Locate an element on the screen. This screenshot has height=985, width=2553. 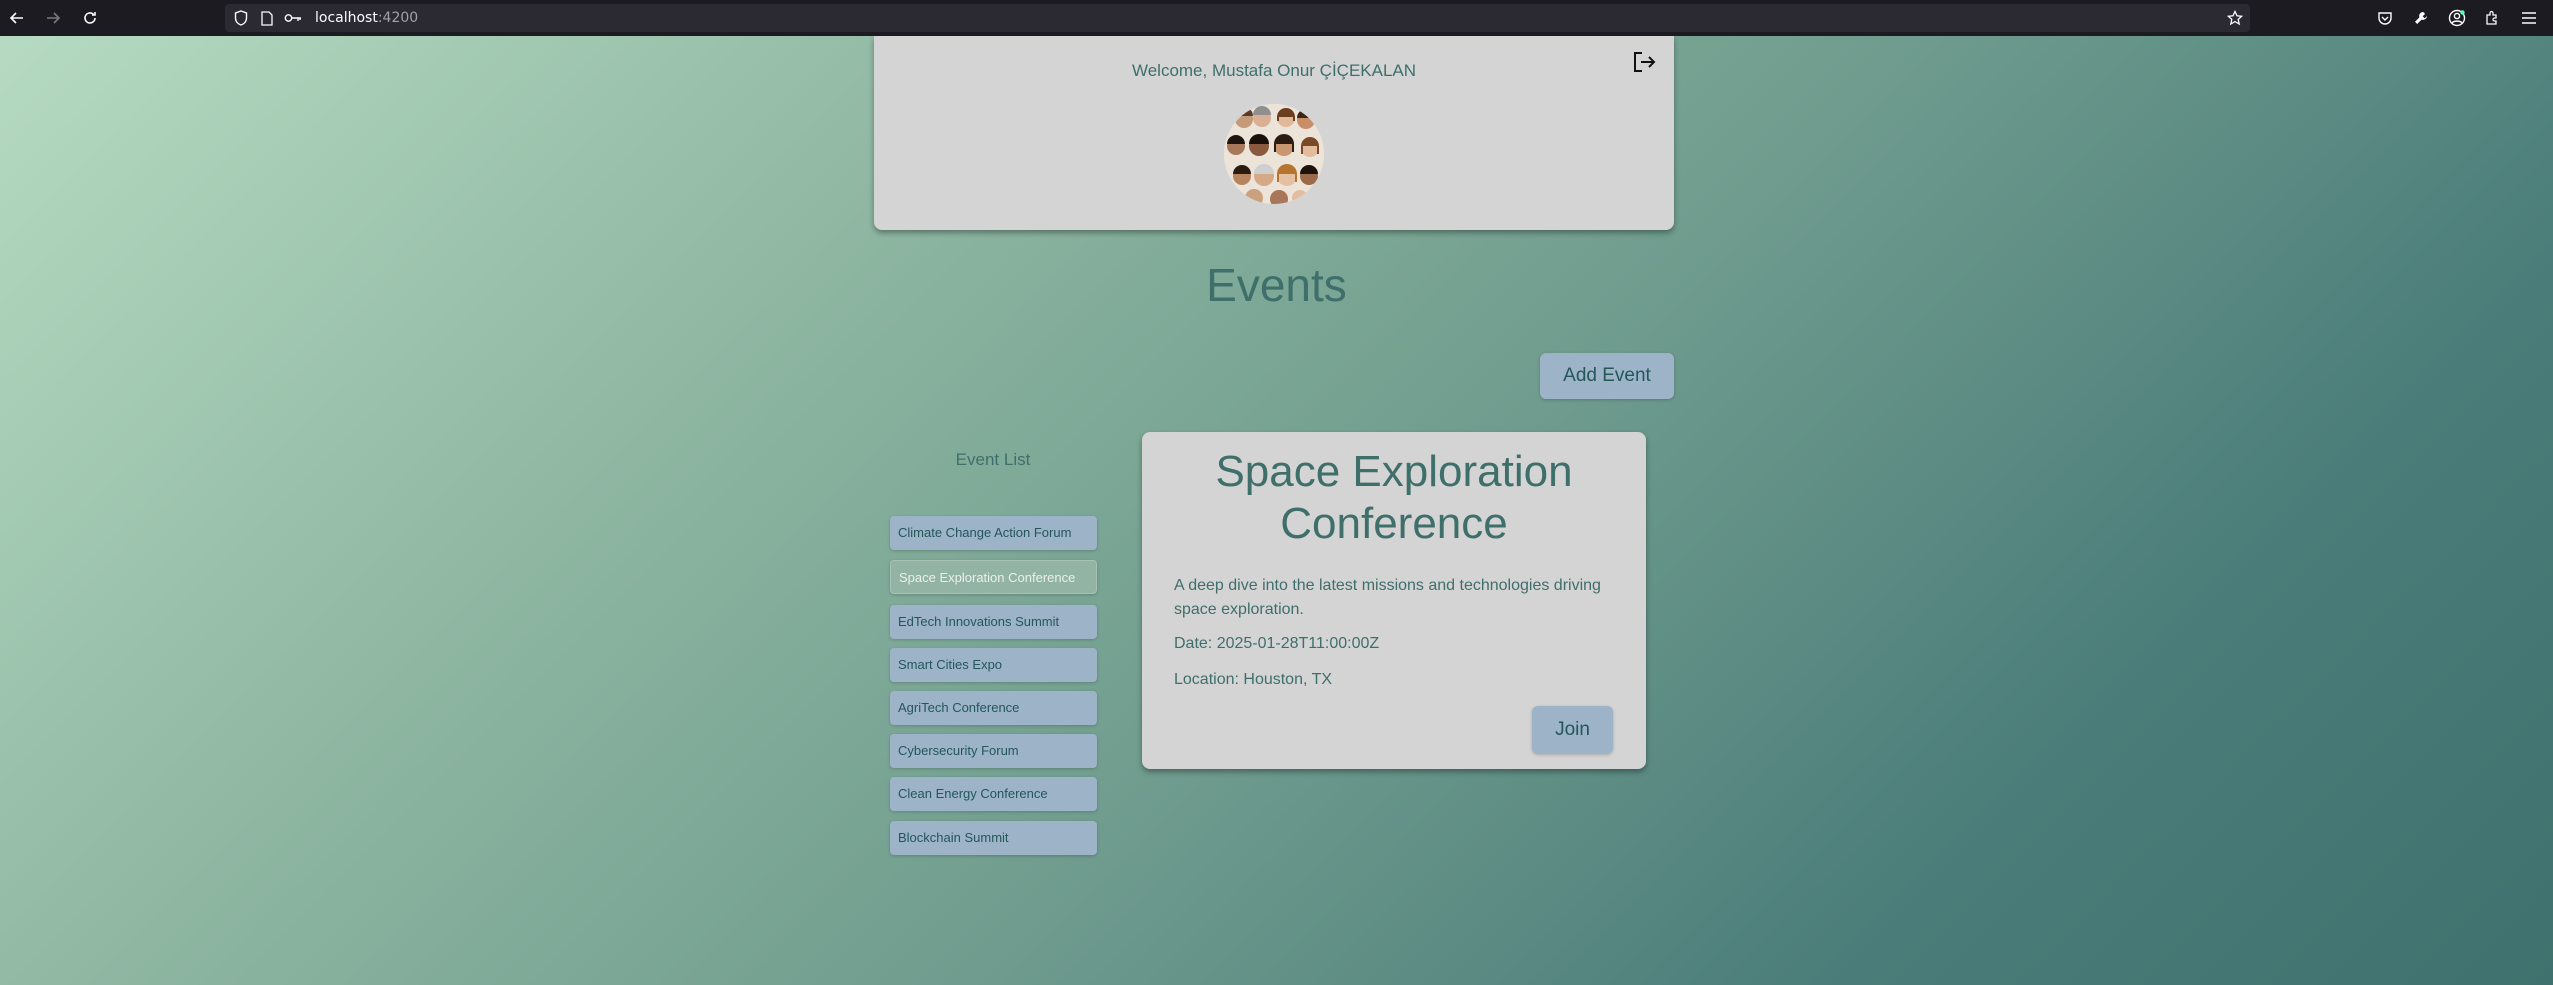
welcome-header-card: Welcome, Mustafa Onur ÇİÇEKALAN is located at coordinates (1274, 133).